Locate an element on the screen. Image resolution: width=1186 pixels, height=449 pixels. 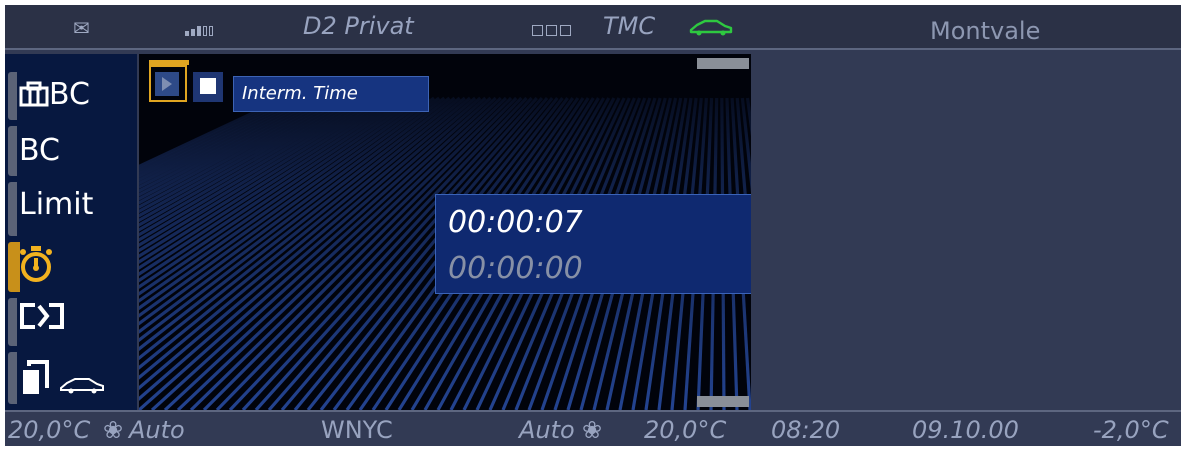
date: 09.10.00 is located at coordinates (965, 430).